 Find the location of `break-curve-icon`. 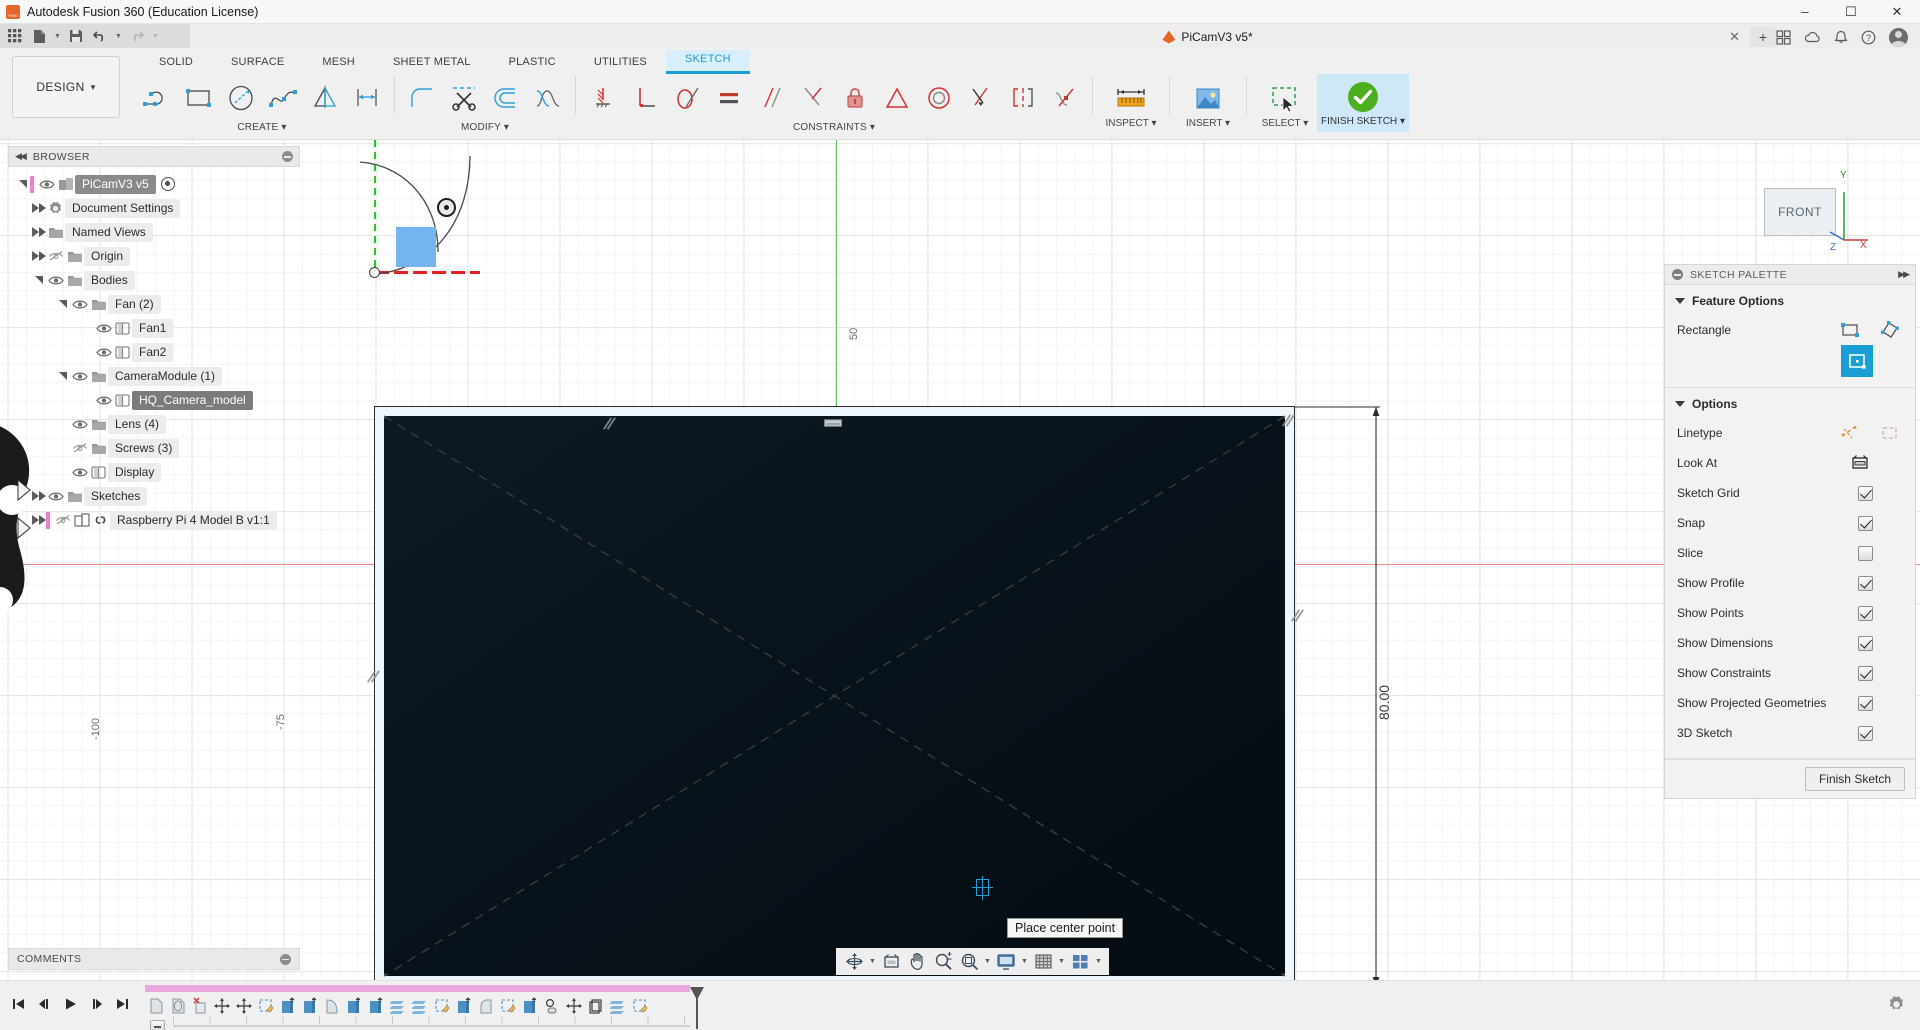

break-curve-icon is located at coordinates (548, 98).